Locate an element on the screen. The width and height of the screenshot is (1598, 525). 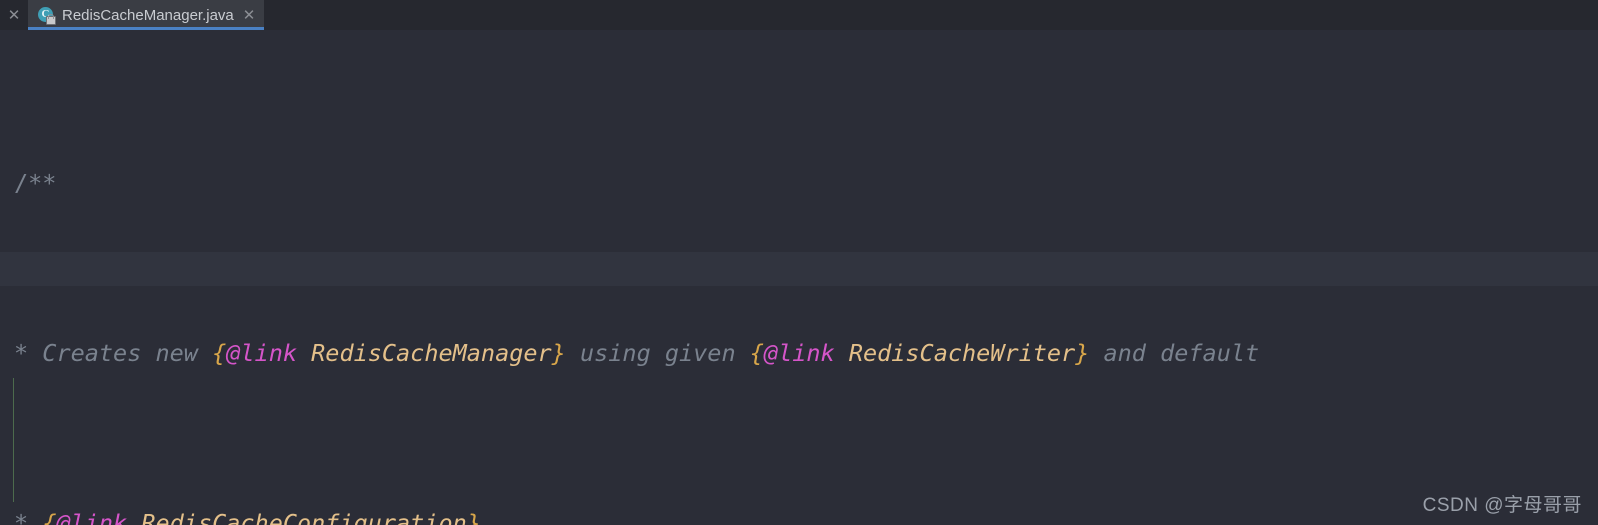
javadoc-link-target: RedisCacheManager is located at coordinates (424, 353).